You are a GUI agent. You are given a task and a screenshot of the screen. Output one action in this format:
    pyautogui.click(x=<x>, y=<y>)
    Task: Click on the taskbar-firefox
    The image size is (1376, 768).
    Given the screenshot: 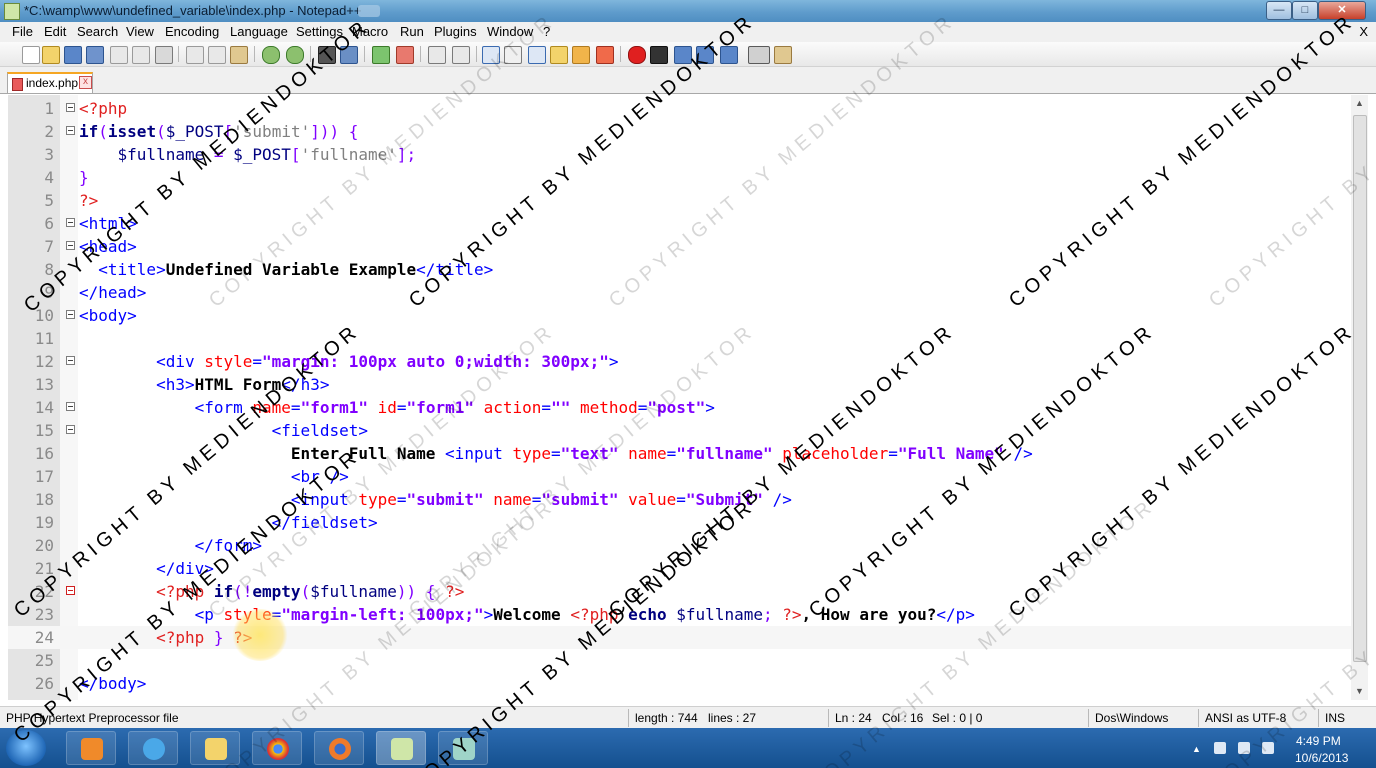 What is the action you would take?
    pyautogui.click(x=339, y=748)
    